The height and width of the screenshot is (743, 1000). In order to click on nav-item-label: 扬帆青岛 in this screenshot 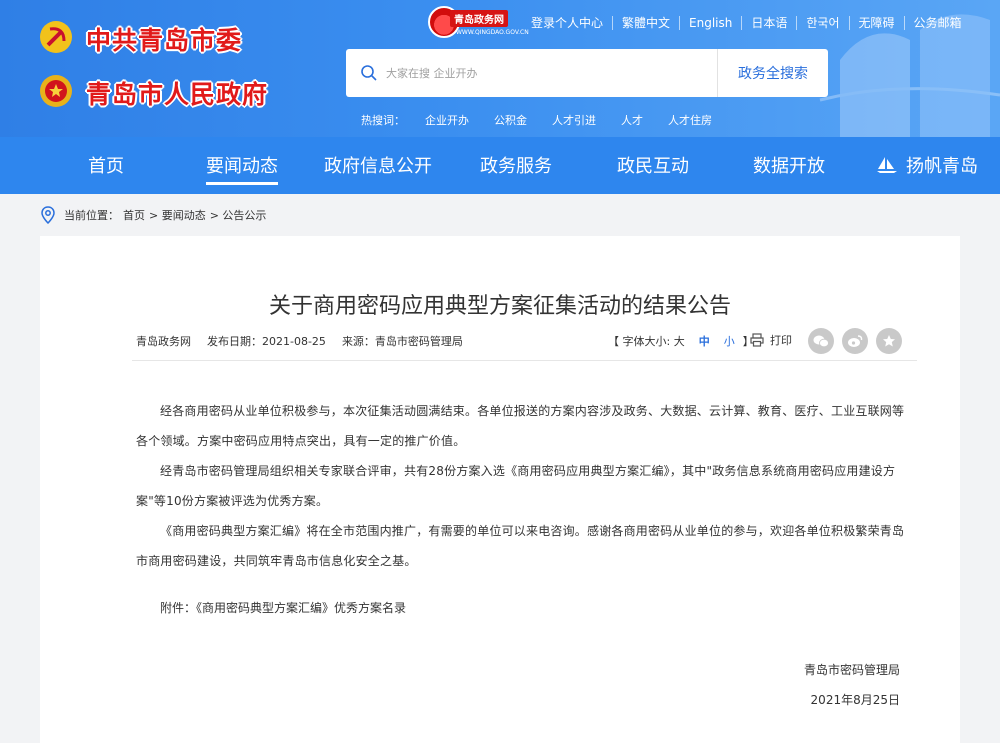, I will do `click(942, 166)`.